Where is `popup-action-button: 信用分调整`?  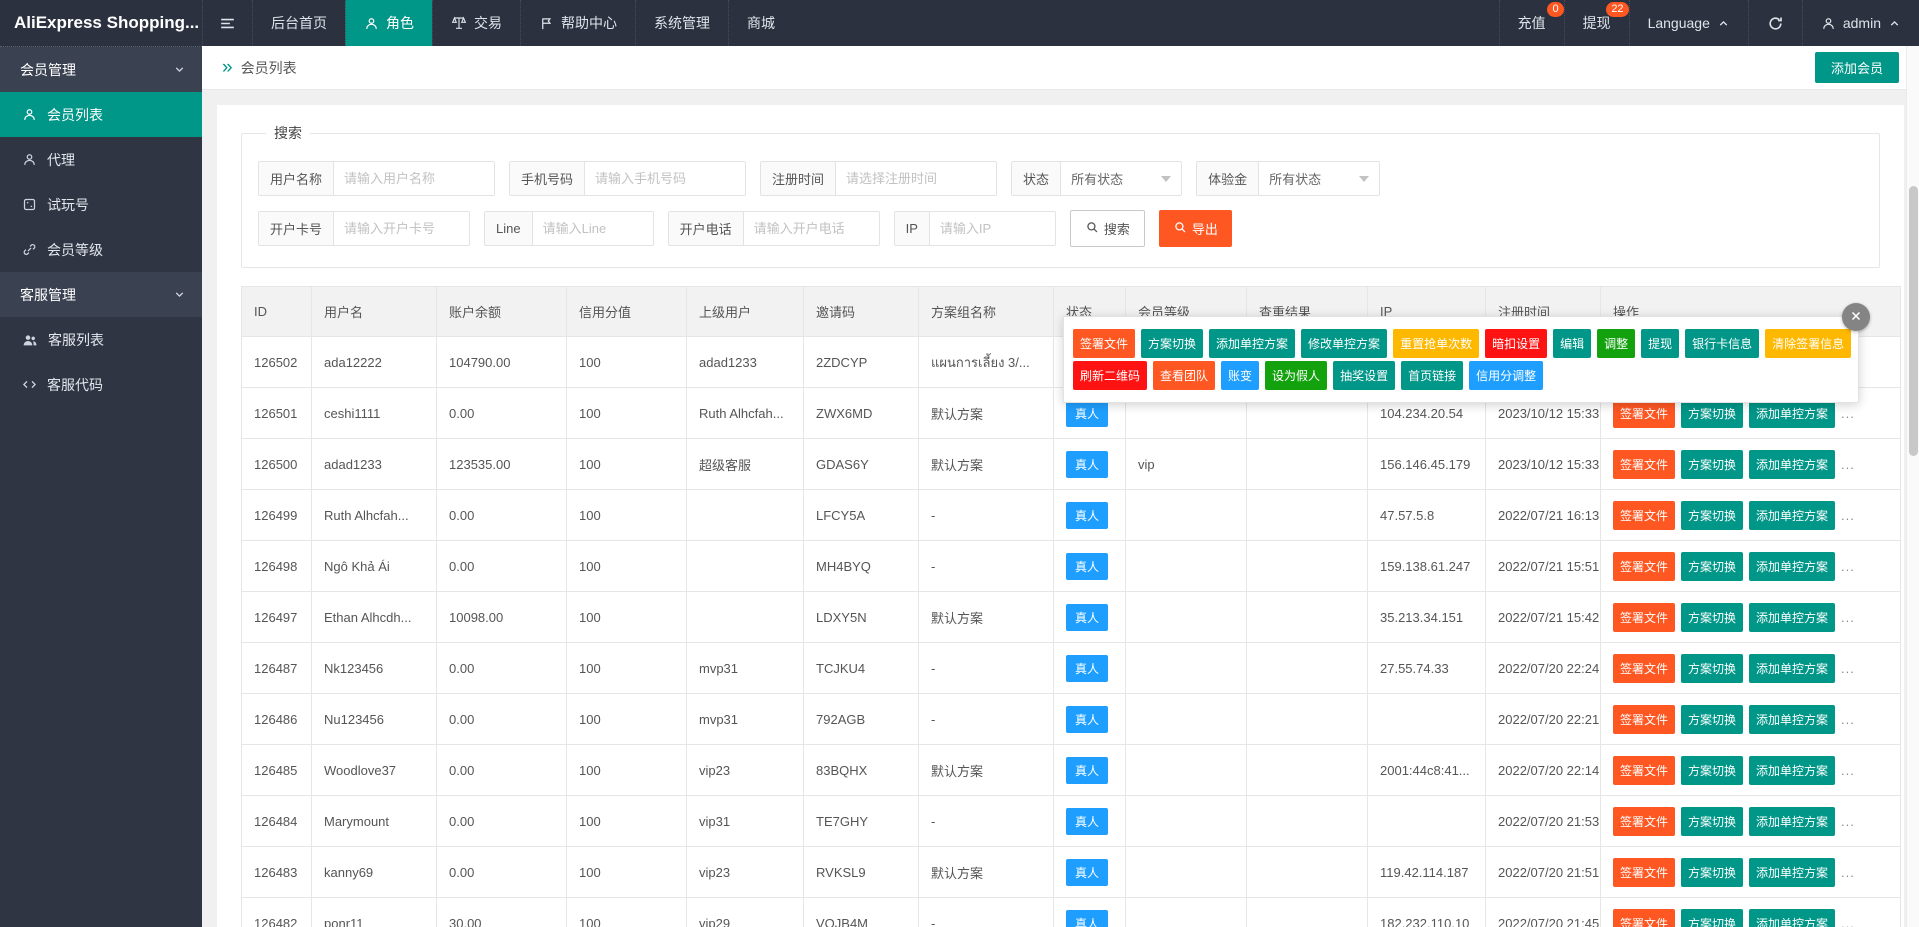 popup-action-button: 信用分调整 is located at coordinates (1506, 375).